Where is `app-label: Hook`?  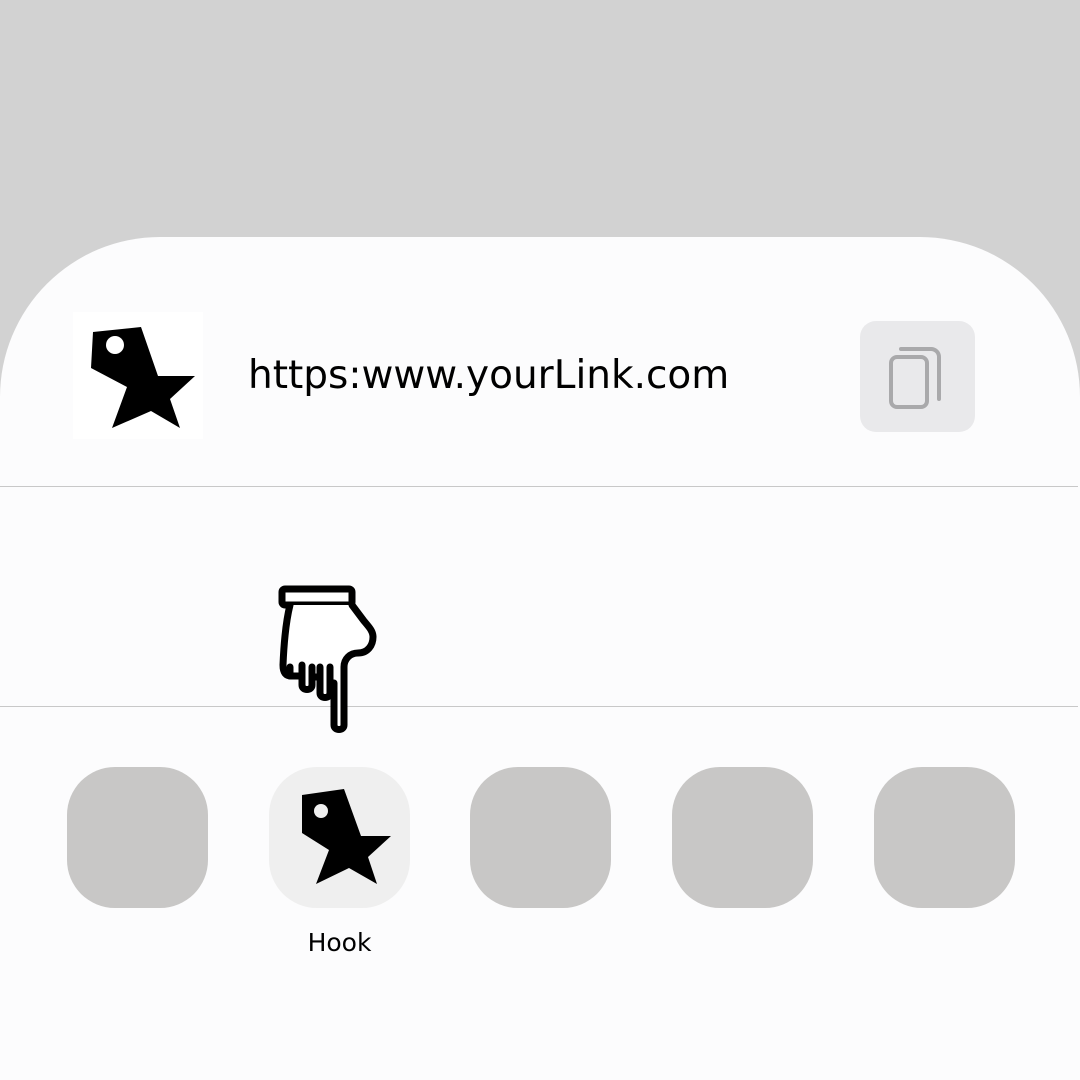 app-label: Hook is located at coordinates (339, 942).